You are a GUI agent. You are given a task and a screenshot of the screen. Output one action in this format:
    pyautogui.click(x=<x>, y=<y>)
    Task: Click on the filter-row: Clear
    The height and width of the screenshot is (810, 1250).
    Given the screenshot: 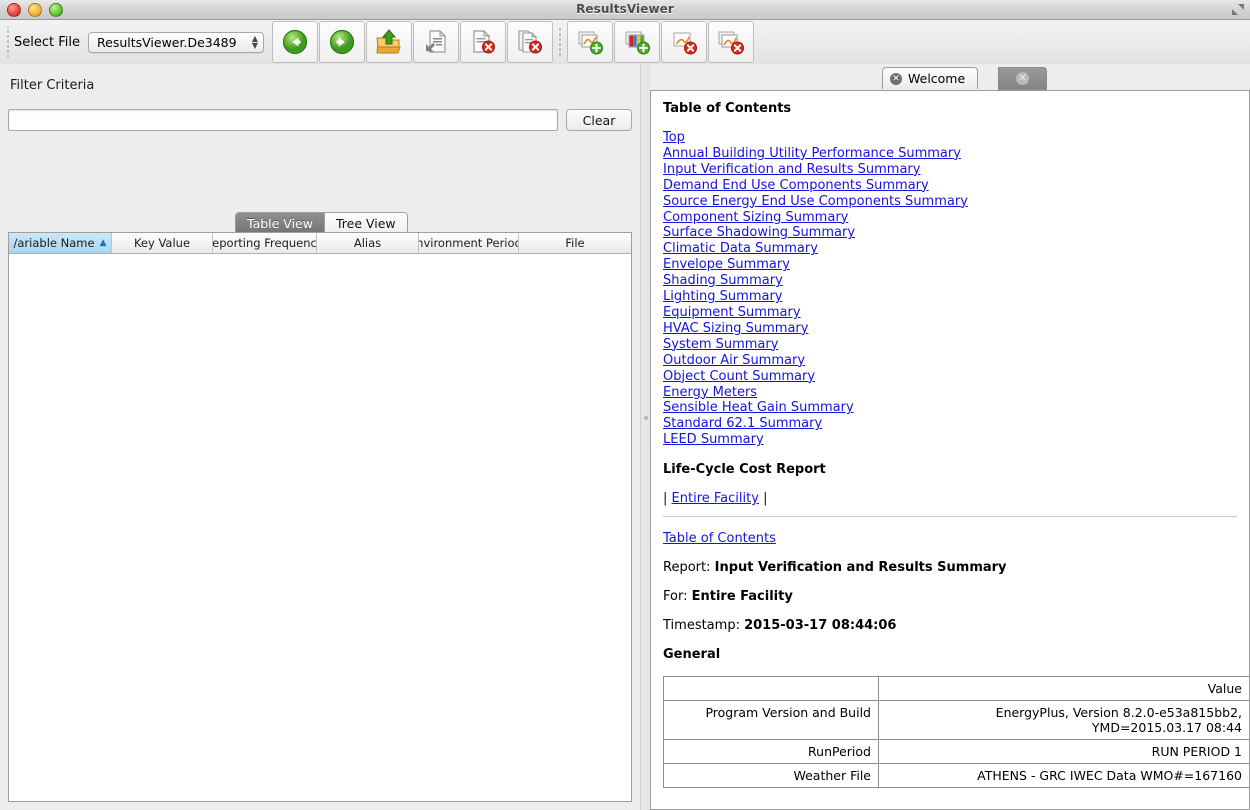 What is the action you would take?
    pyautogui.click(x=320, y=120)
    